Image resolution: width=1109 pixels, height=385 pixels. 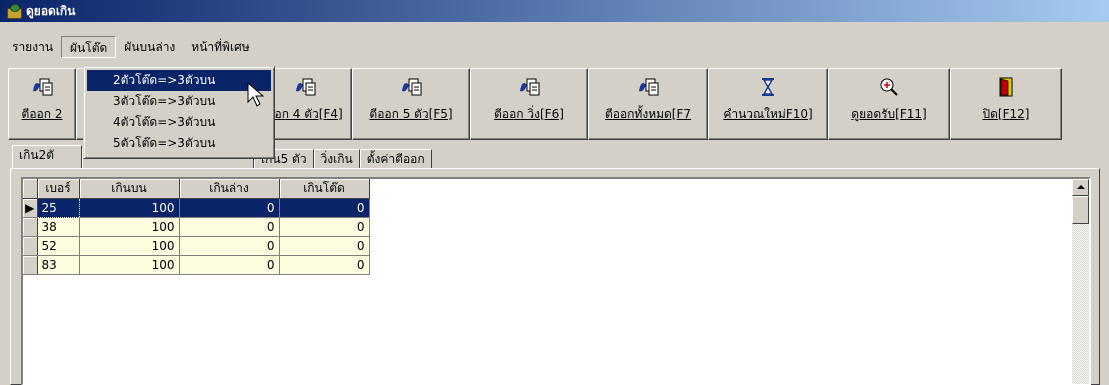 I want to click on cell-number: 83, so click(x=58, y=265).